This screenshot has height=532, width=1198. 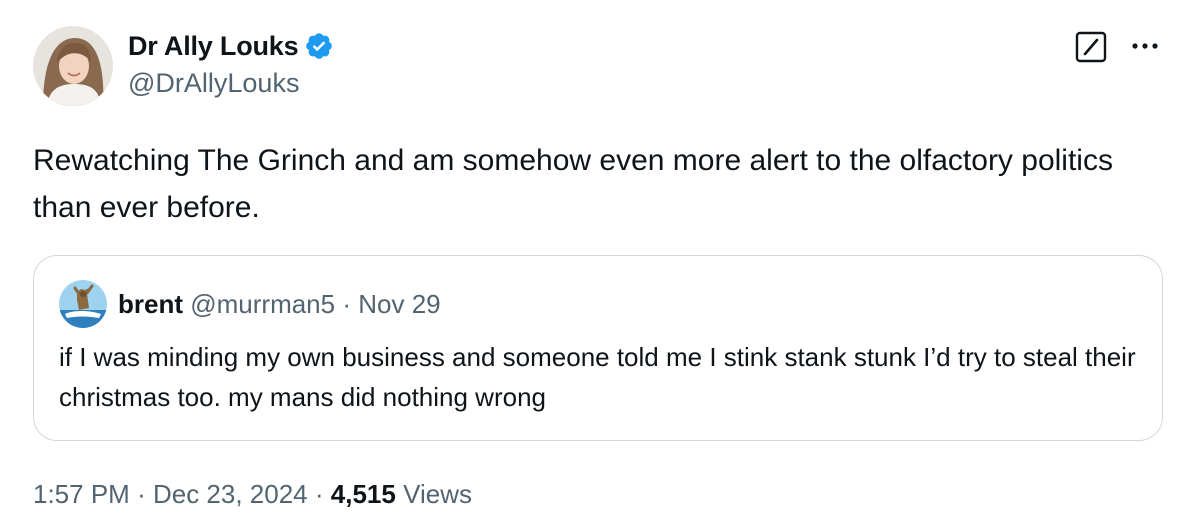 I want to click on author-name-row: Dr Ally Louks, so click(x=231, y=46).